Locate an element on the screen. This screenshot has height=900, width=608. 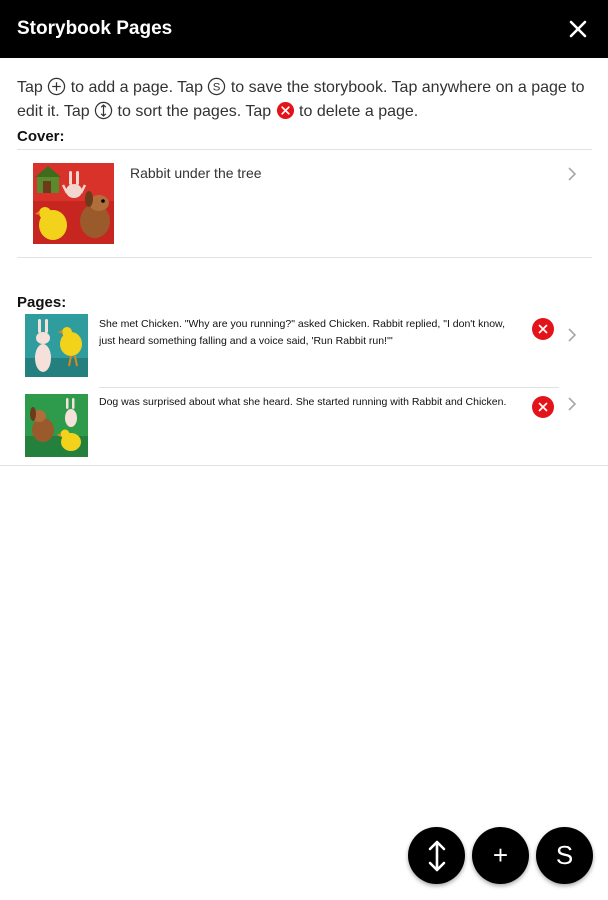
pages-label: Pages: is located at coordinates (42, 302).